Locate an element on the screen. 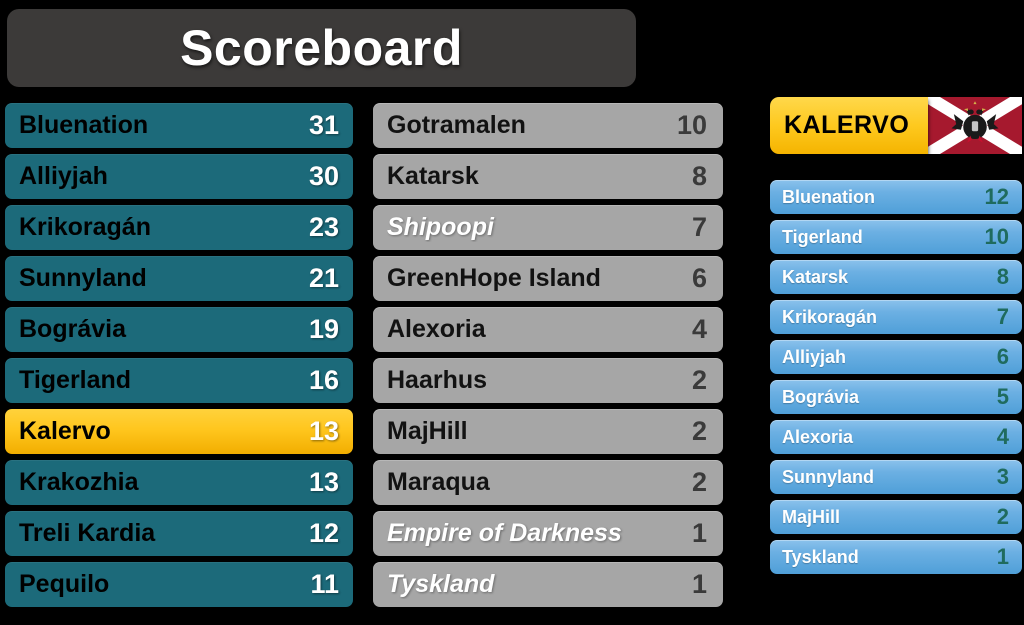 The width and height of the screenshot is (1024, 625). team-name: Maraqua is located at coordinates (438, 482).